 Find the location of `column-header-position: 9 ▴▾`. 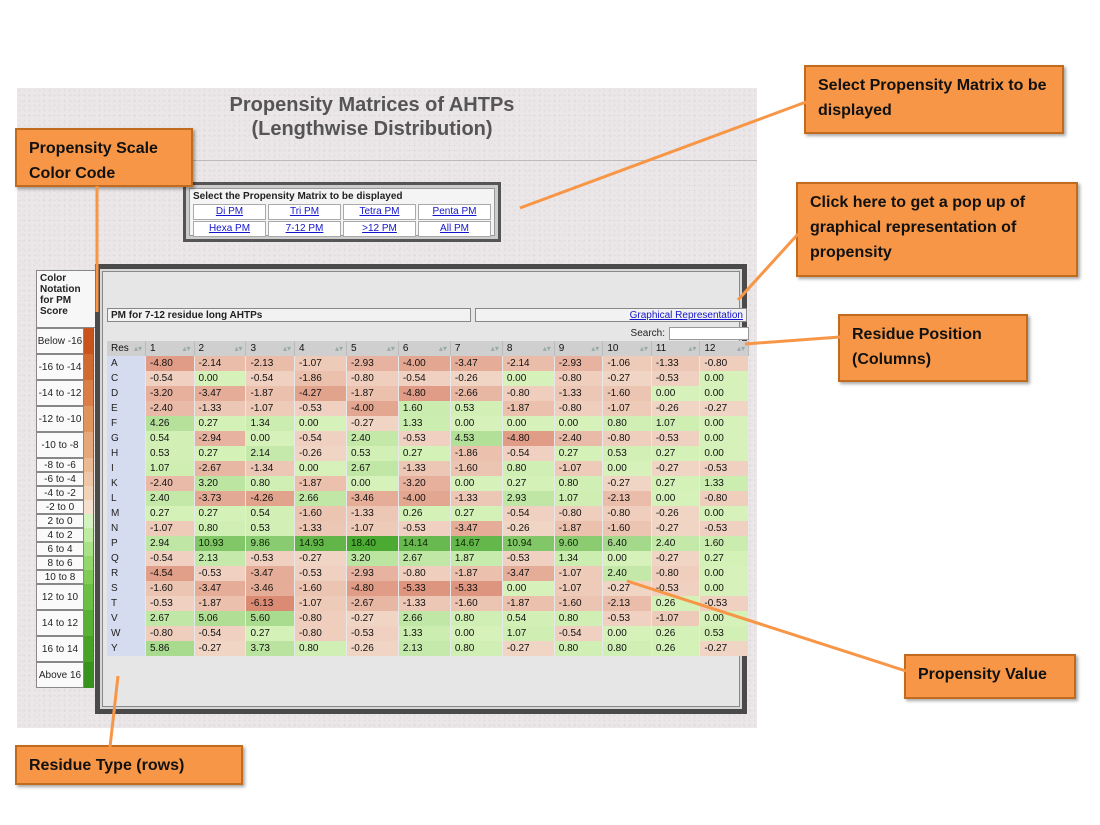

column-header-position: 9 ▴▾ is located at coordinates (579, 348).